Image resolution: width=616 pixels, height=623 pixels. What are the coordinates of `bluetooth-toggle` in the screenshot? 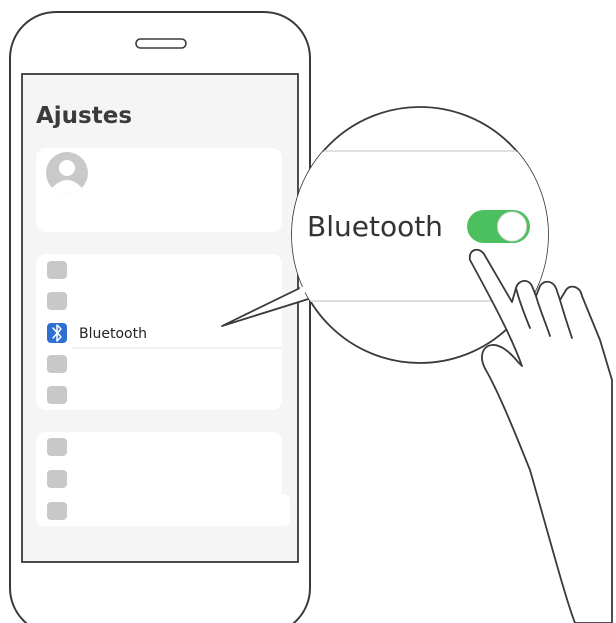 It's located at (498, 226).